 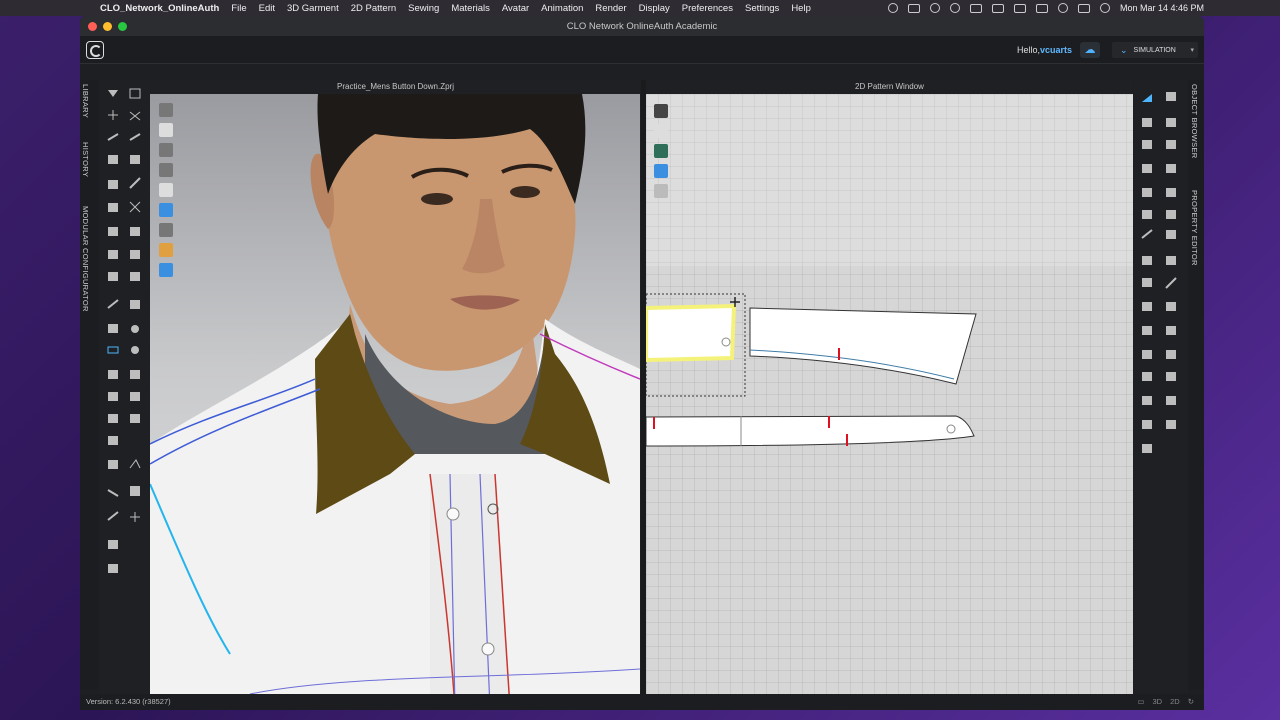 What do you see at coordinates (1171, 214) in the screenshot?
I see `trace-icon` at bounding box center [1171, 214].